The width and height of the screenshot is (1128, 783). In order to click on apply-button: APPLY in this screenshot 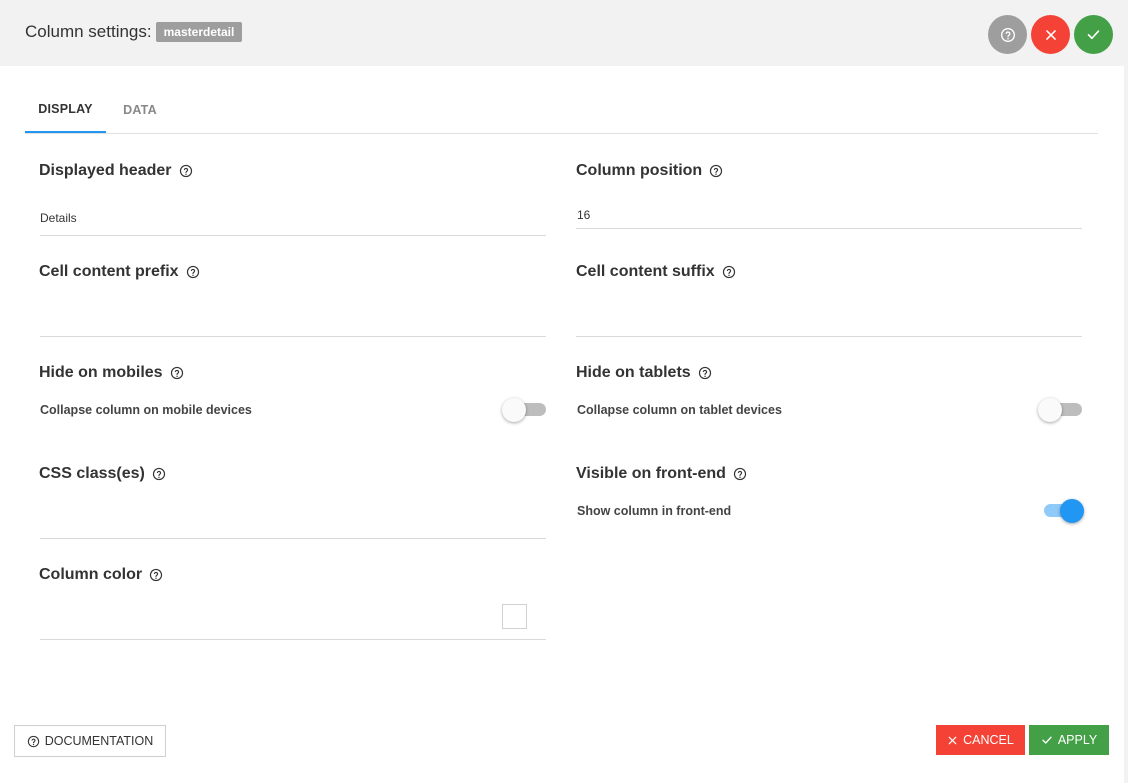, I will do `click(1069, 740)`.